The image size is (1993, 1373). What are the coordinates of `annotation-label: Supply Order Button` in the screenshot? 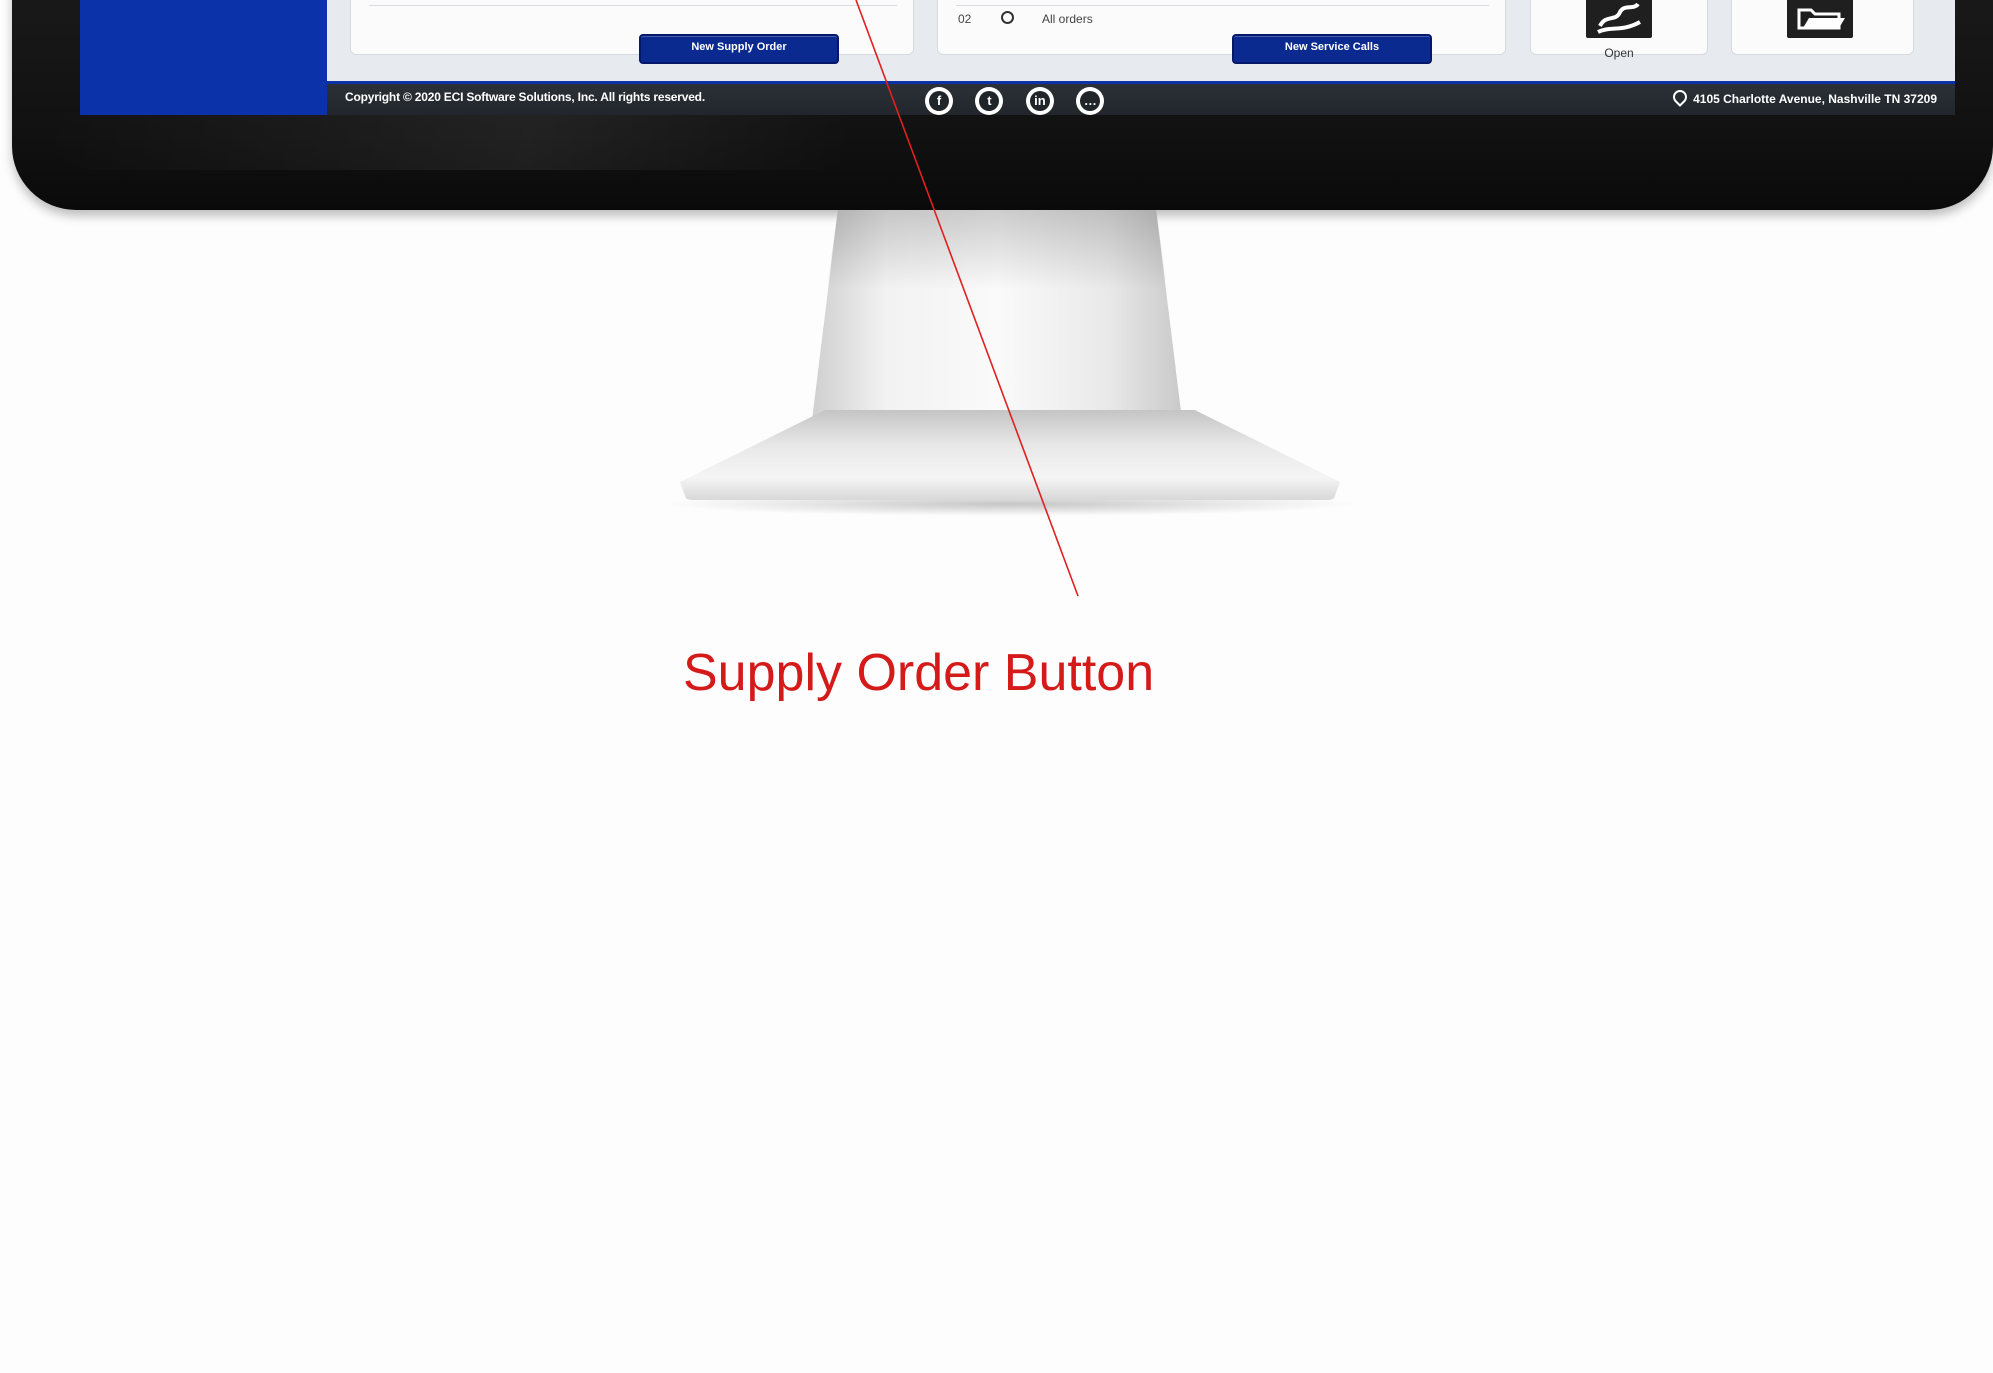 It's located at (919, 673).